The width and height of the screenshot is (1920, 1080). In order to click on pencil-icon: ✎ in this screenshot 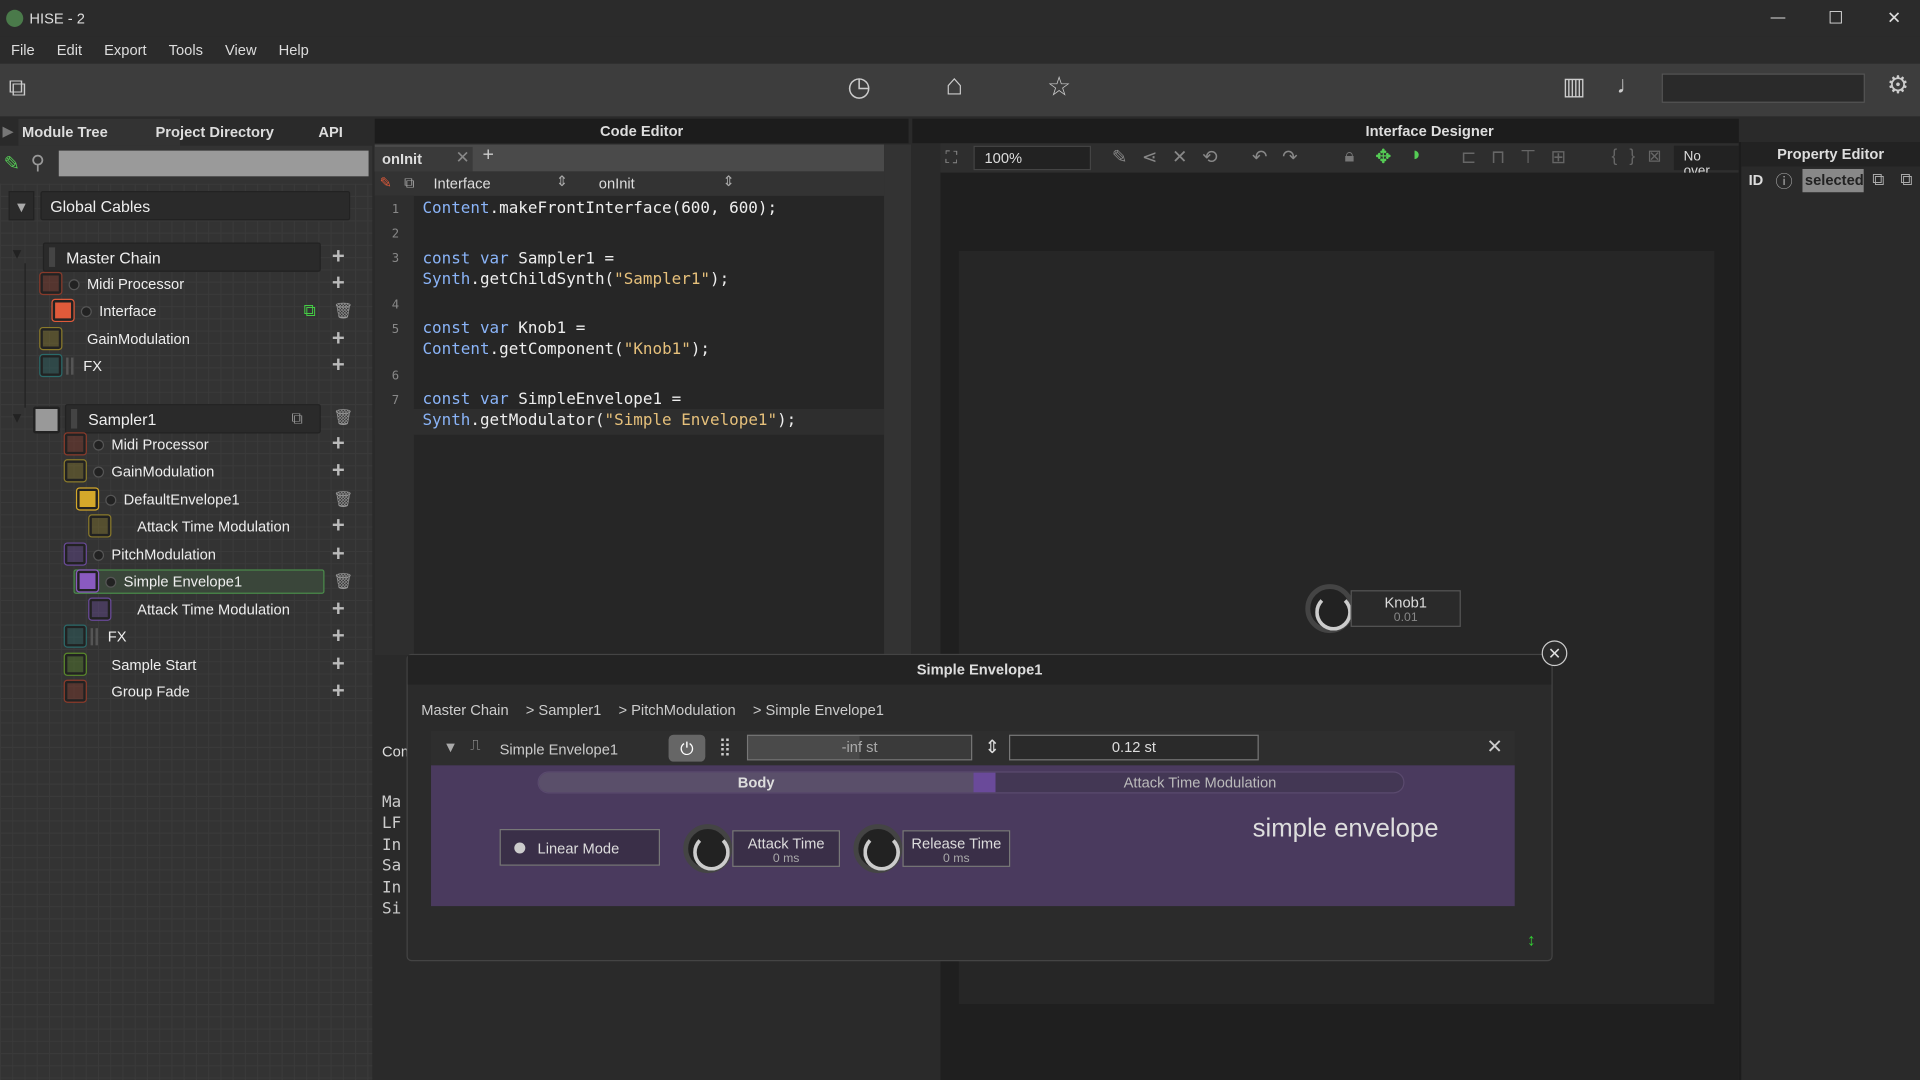, I will do `click(12, 164)`.